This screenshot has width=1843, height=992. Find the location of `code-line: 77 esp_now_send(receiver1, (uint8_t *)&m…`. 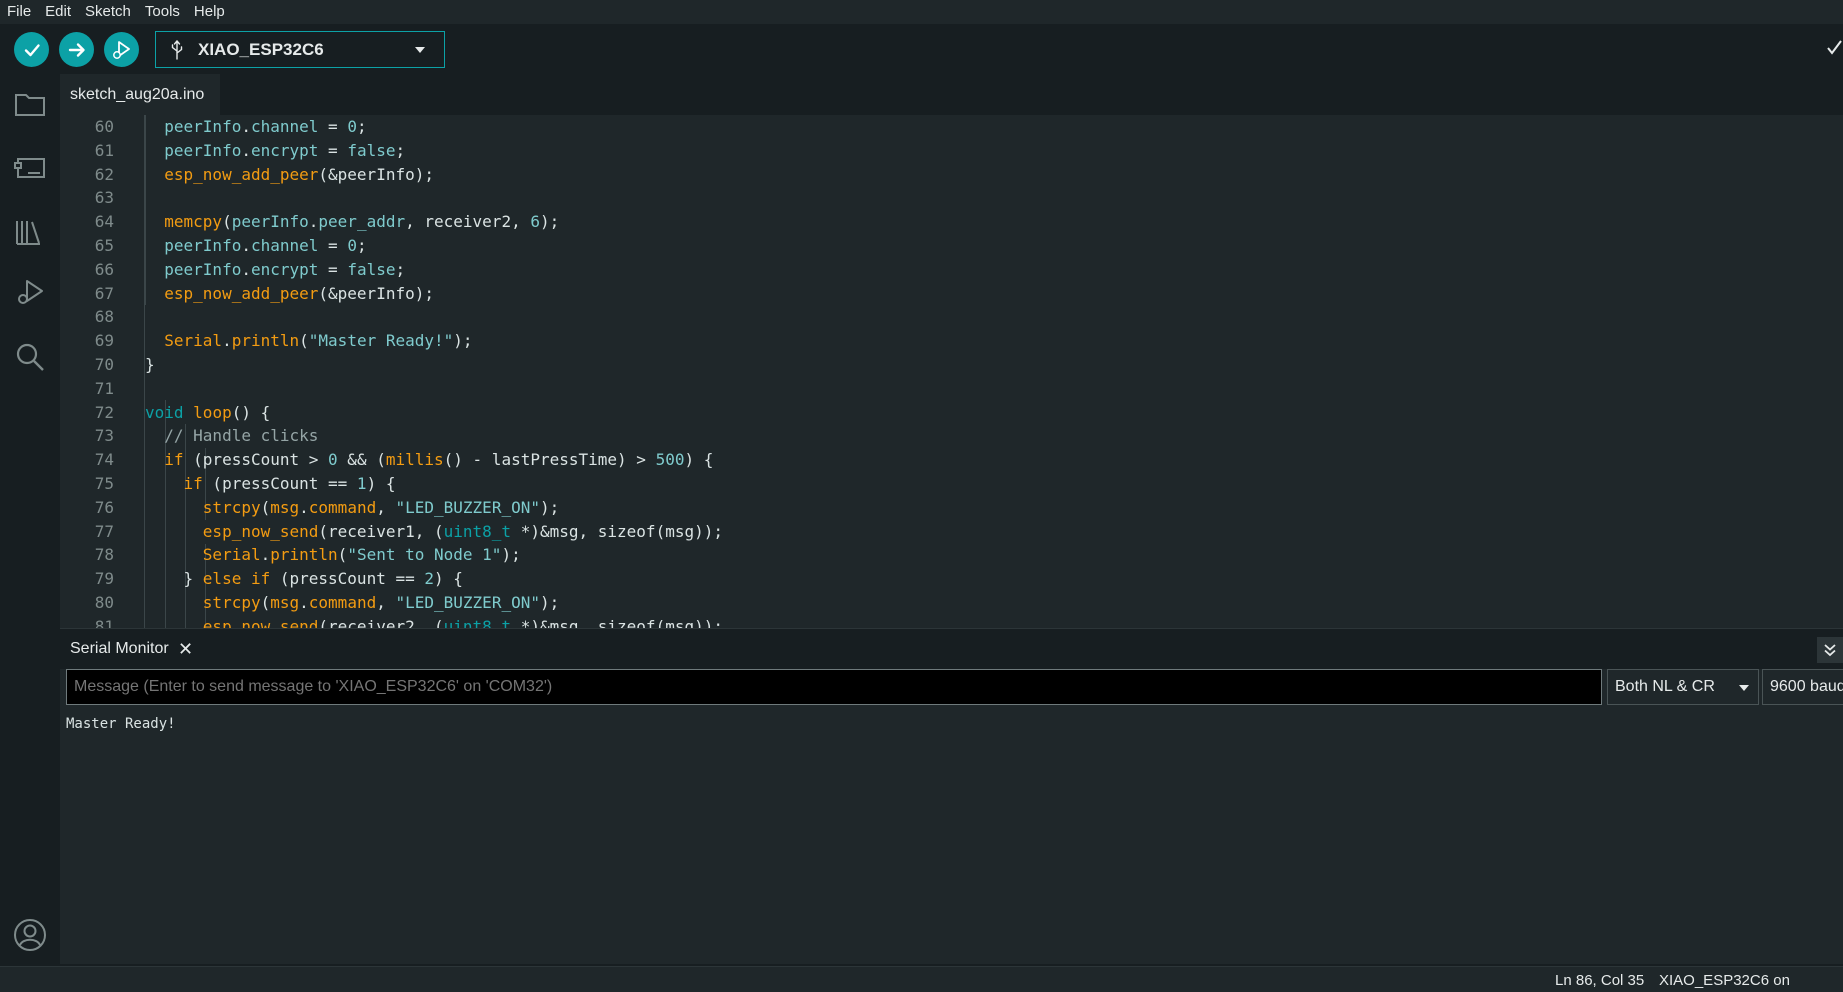

code-line: 77 esp_now_send(receiver1, (uint8_t *)&m… is located at coordinates (408, 531).